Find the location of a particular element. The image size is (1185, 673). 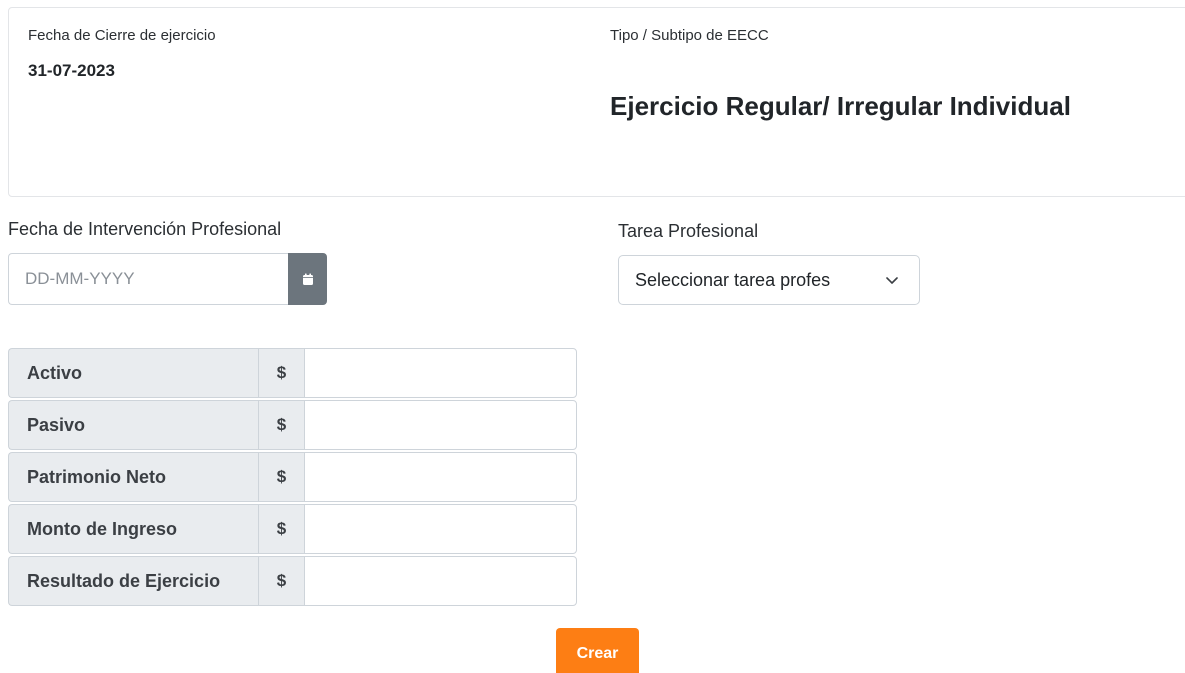

tarea-select: Seleccionar tarea profes is located at coordinates (769, 280).